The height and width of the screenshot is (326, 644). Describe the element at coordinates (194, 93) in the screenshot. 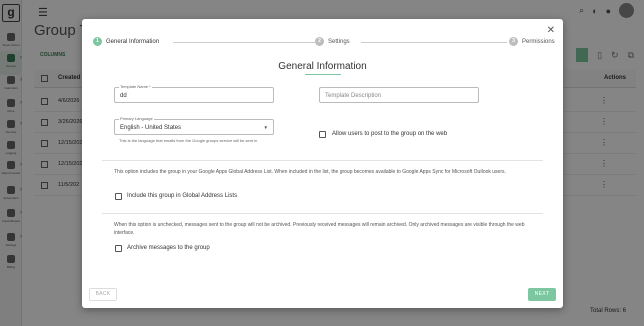

I see `template-name-field: Template Name * dd` at that location.